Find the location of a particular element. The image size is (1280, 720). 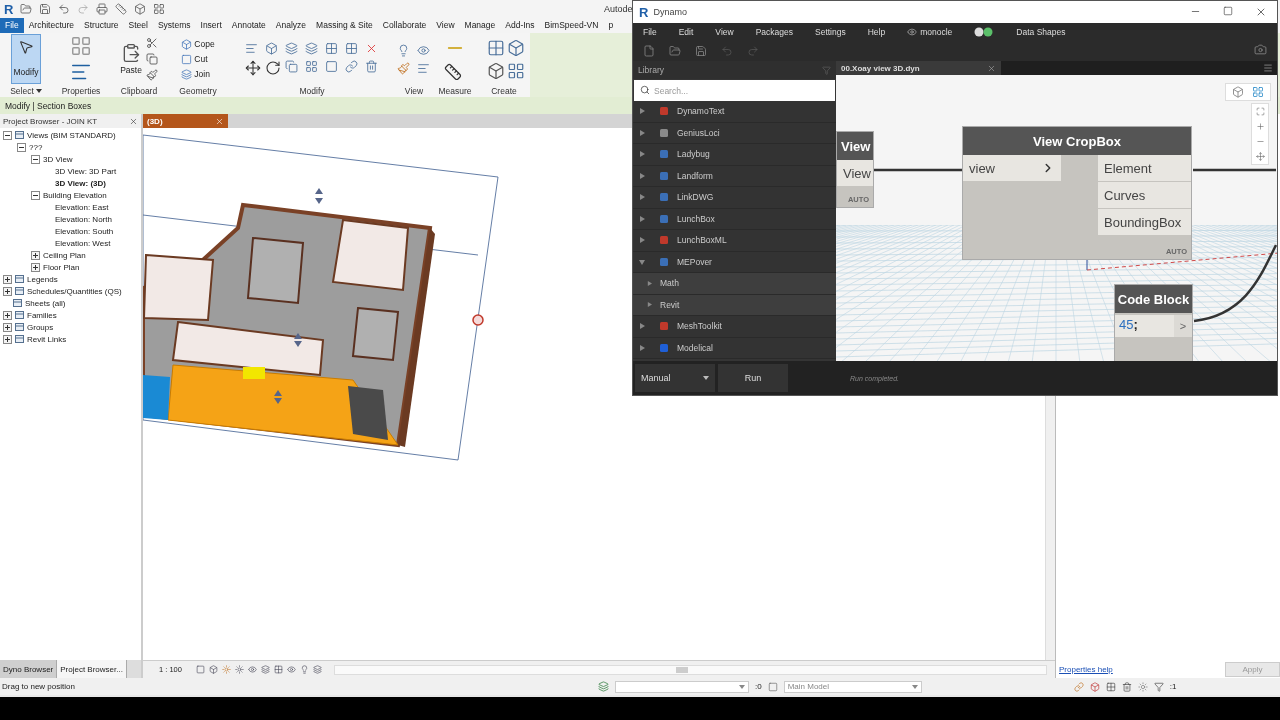

visual-style-icon is located at coordinates (213, 669).